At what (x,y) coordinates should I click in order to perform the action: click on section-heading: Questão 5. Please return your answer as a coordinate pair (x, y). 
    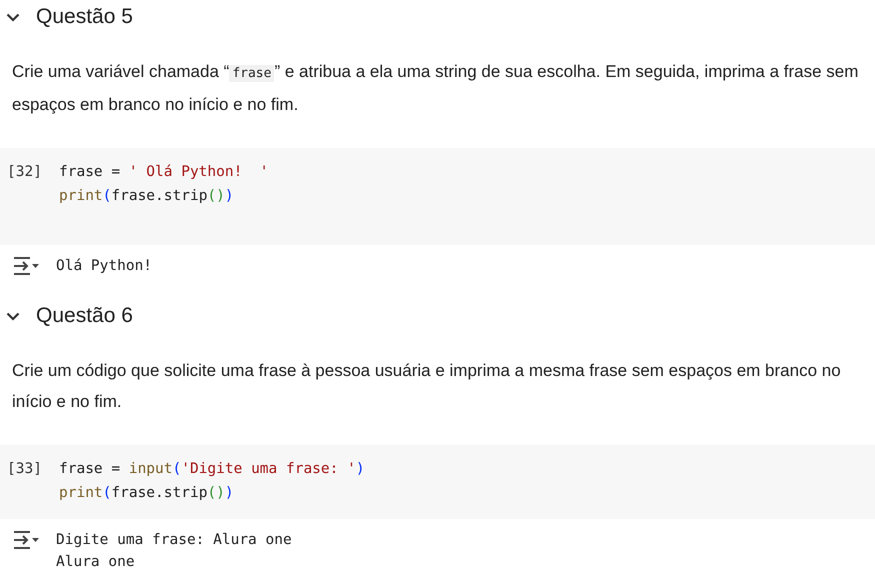
    Looking at the image, I should click on (84, 17).